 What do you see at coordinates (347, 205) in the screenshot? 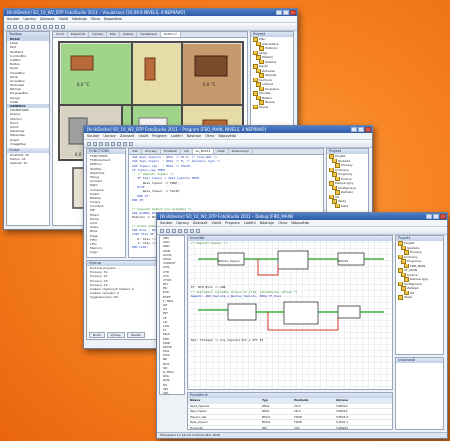
I see `tree-item: Data` at bounding box center [347, 205].